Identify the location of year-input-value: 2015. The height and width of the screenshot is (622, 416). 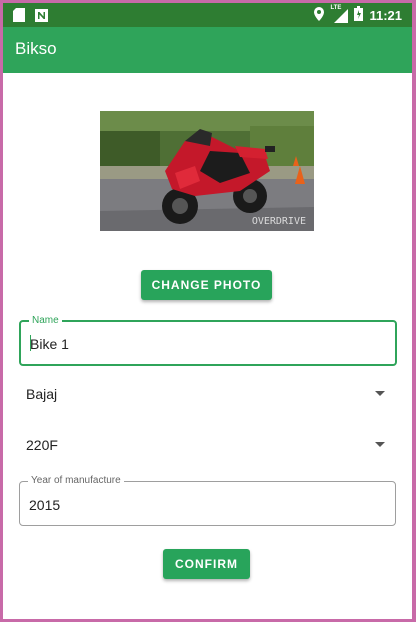
(44, 505).